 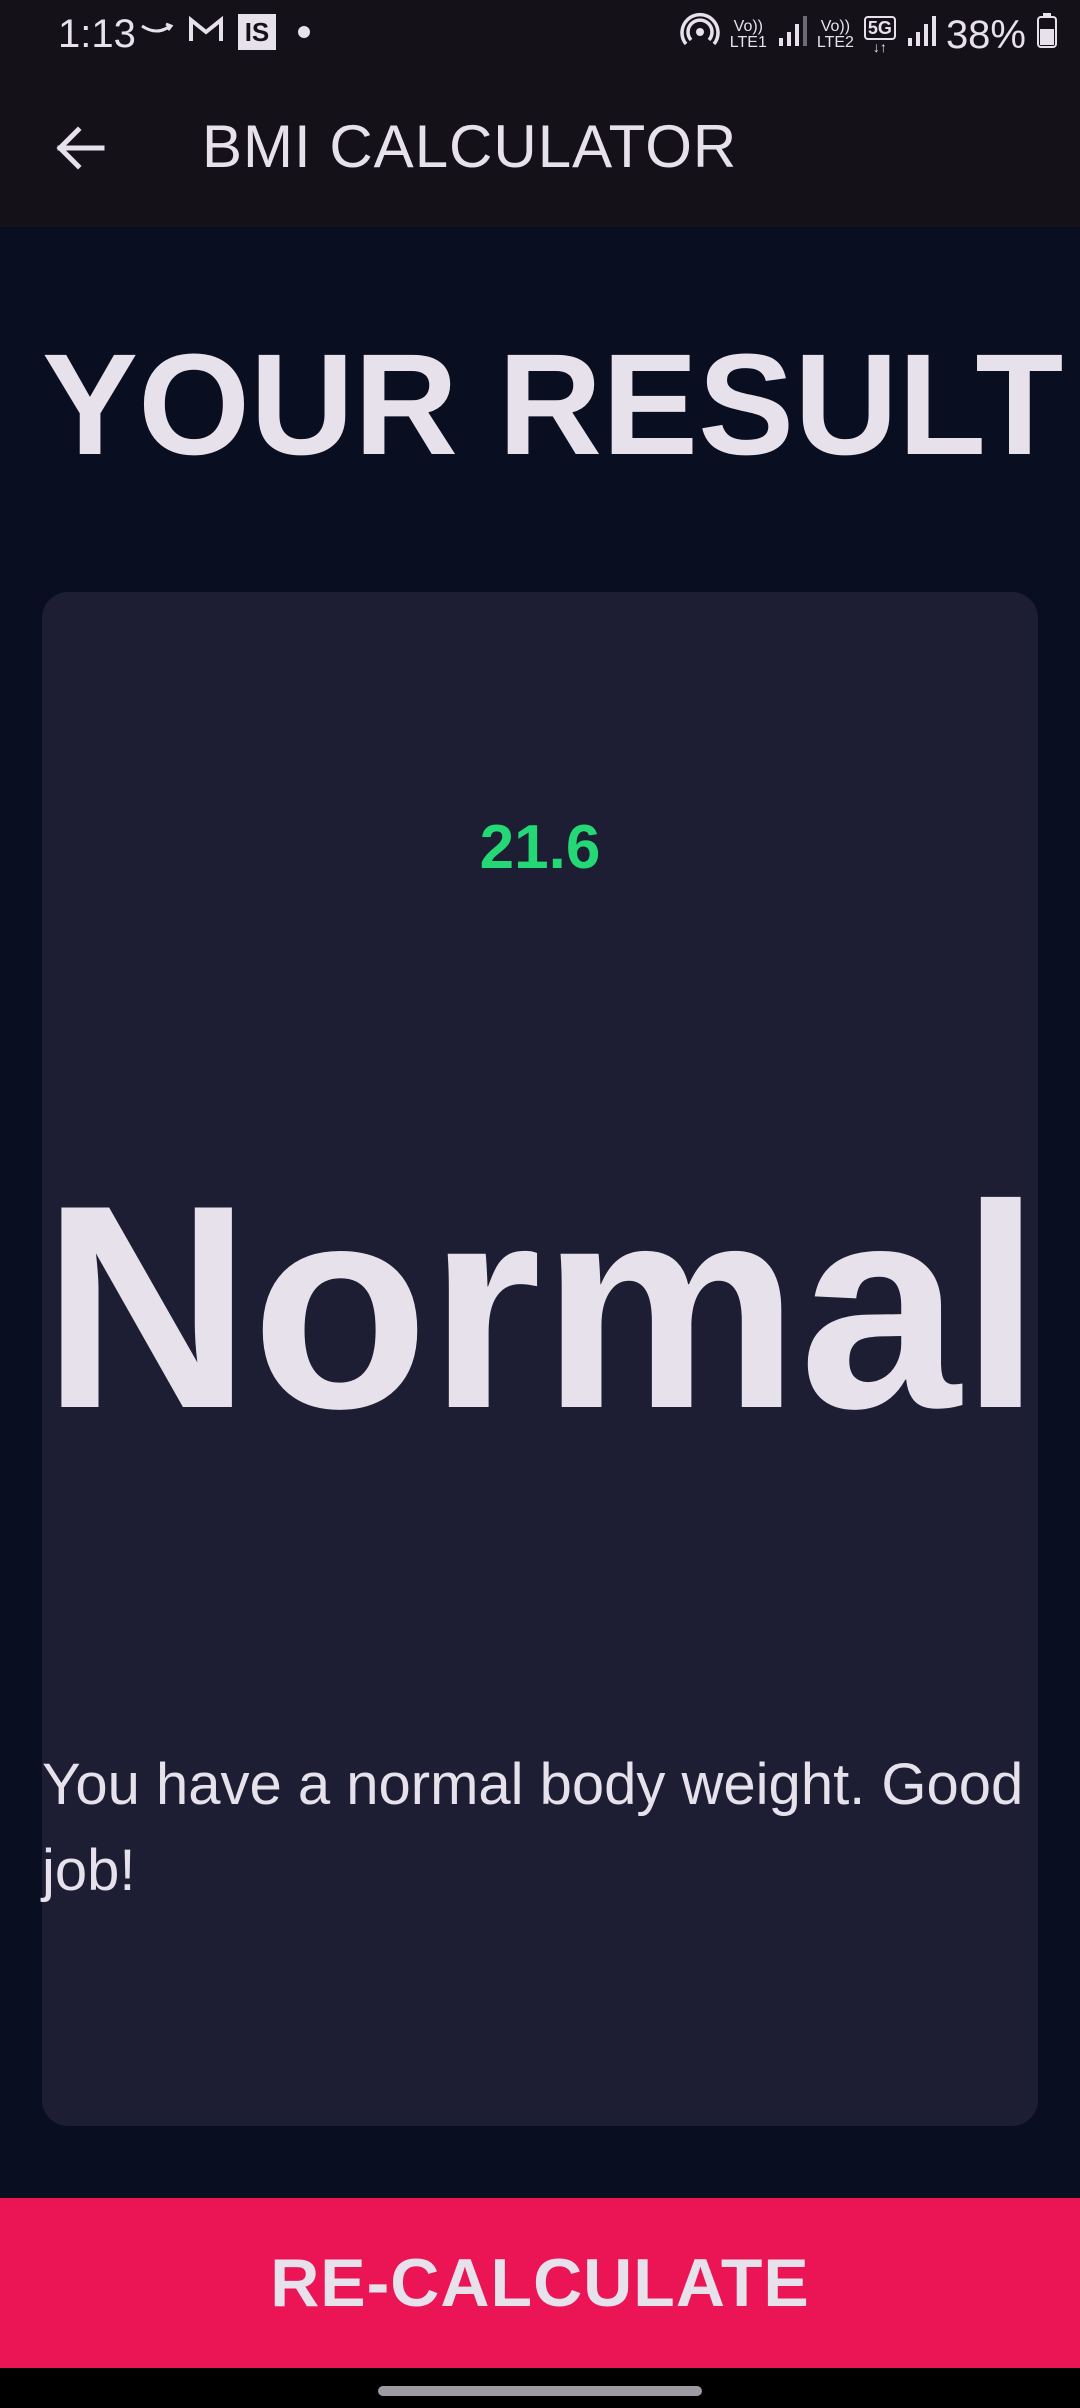 I want to click on status-bar: 1:13 IS Vo)) LTE1 Vo)) LTE2 5G ↓↑ 38%, so click(x=540, y=35).